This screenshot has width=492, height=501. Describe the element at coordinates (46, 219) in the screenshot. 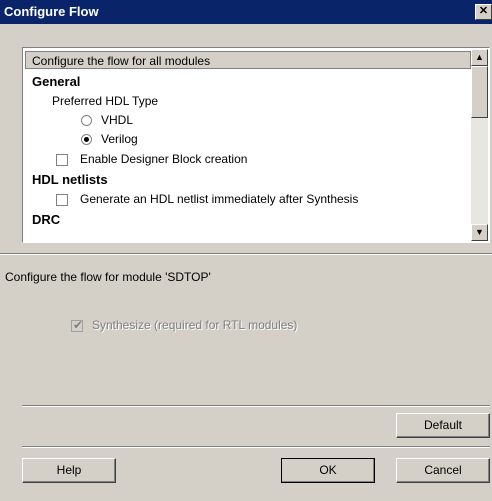

I see `drc-heading: DRC` at that location.